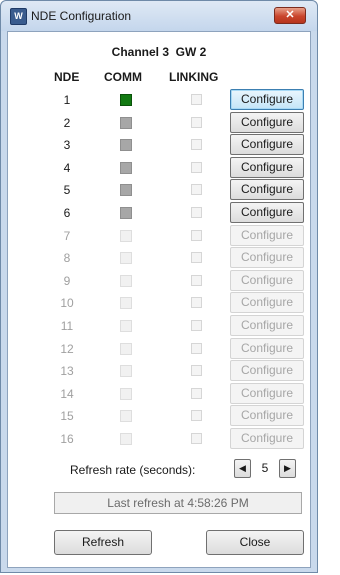  I want to click on nde-number: 6, so click(67, 213).